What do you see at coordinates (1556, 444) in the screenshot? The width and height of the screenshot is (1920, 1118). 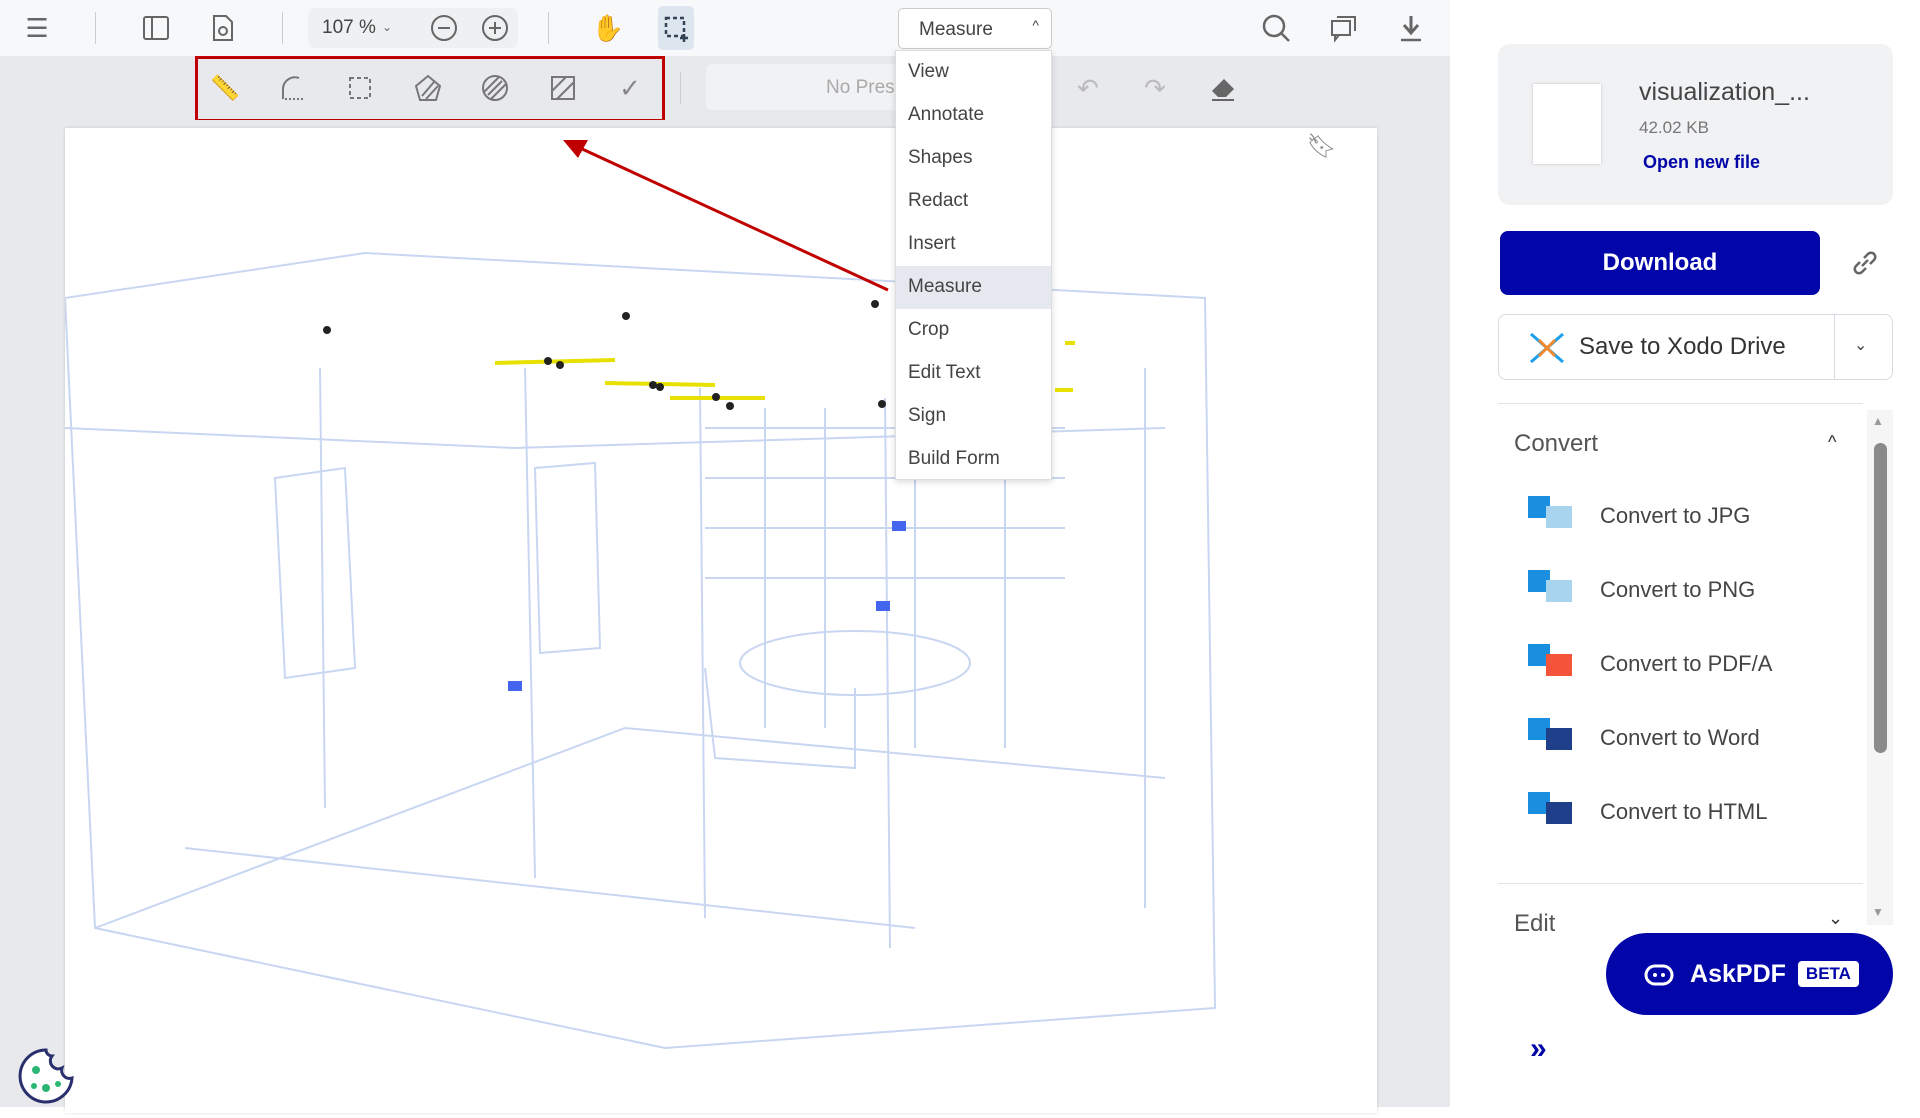 I see `convert-section-title: Convert` at bounding box center [1556, 444].